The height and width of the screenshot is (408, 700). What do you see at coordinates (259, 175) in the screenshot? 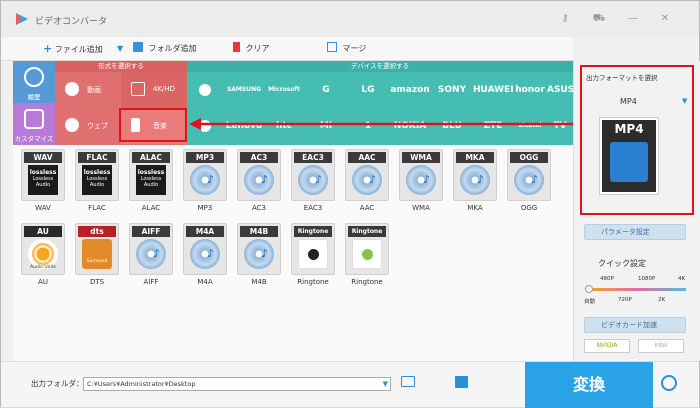
I see `format-tile: AC3 ♪` at bounding box center [259, 175].